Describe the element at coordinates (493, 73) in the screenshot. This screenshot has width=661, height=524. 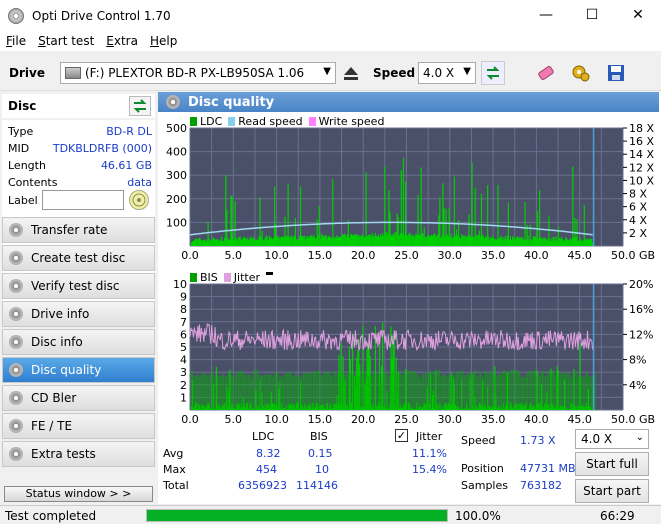
I see `refresh-speed-button` at that location.